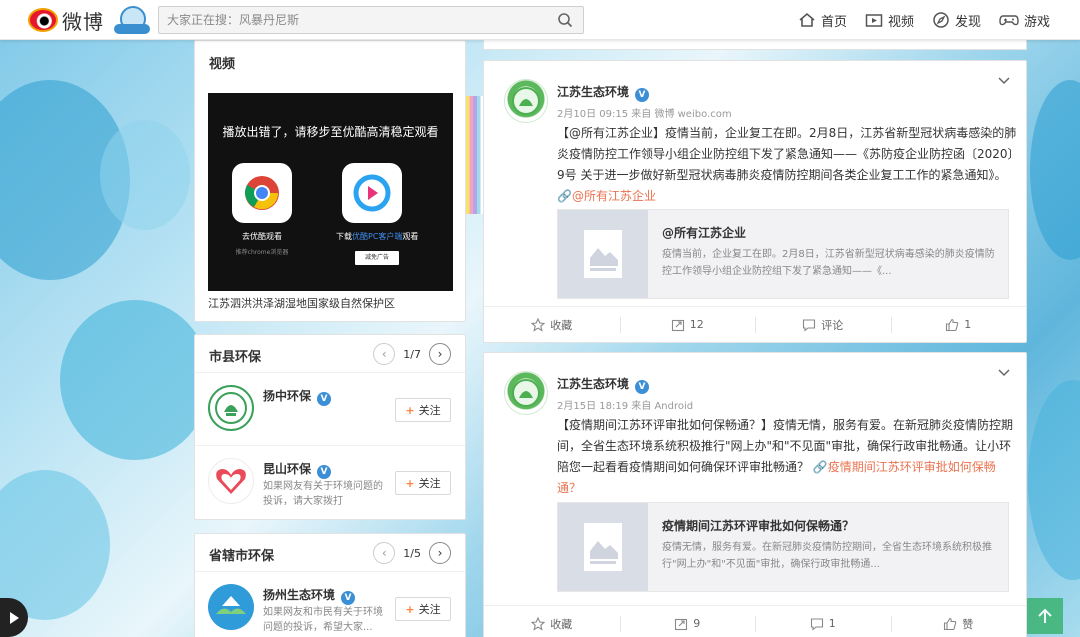 This screenshot has height=637, width=1080. Describe the element at coordinates (222, 64) in the screenshot. I see `video-card-title: 视频` at that location.